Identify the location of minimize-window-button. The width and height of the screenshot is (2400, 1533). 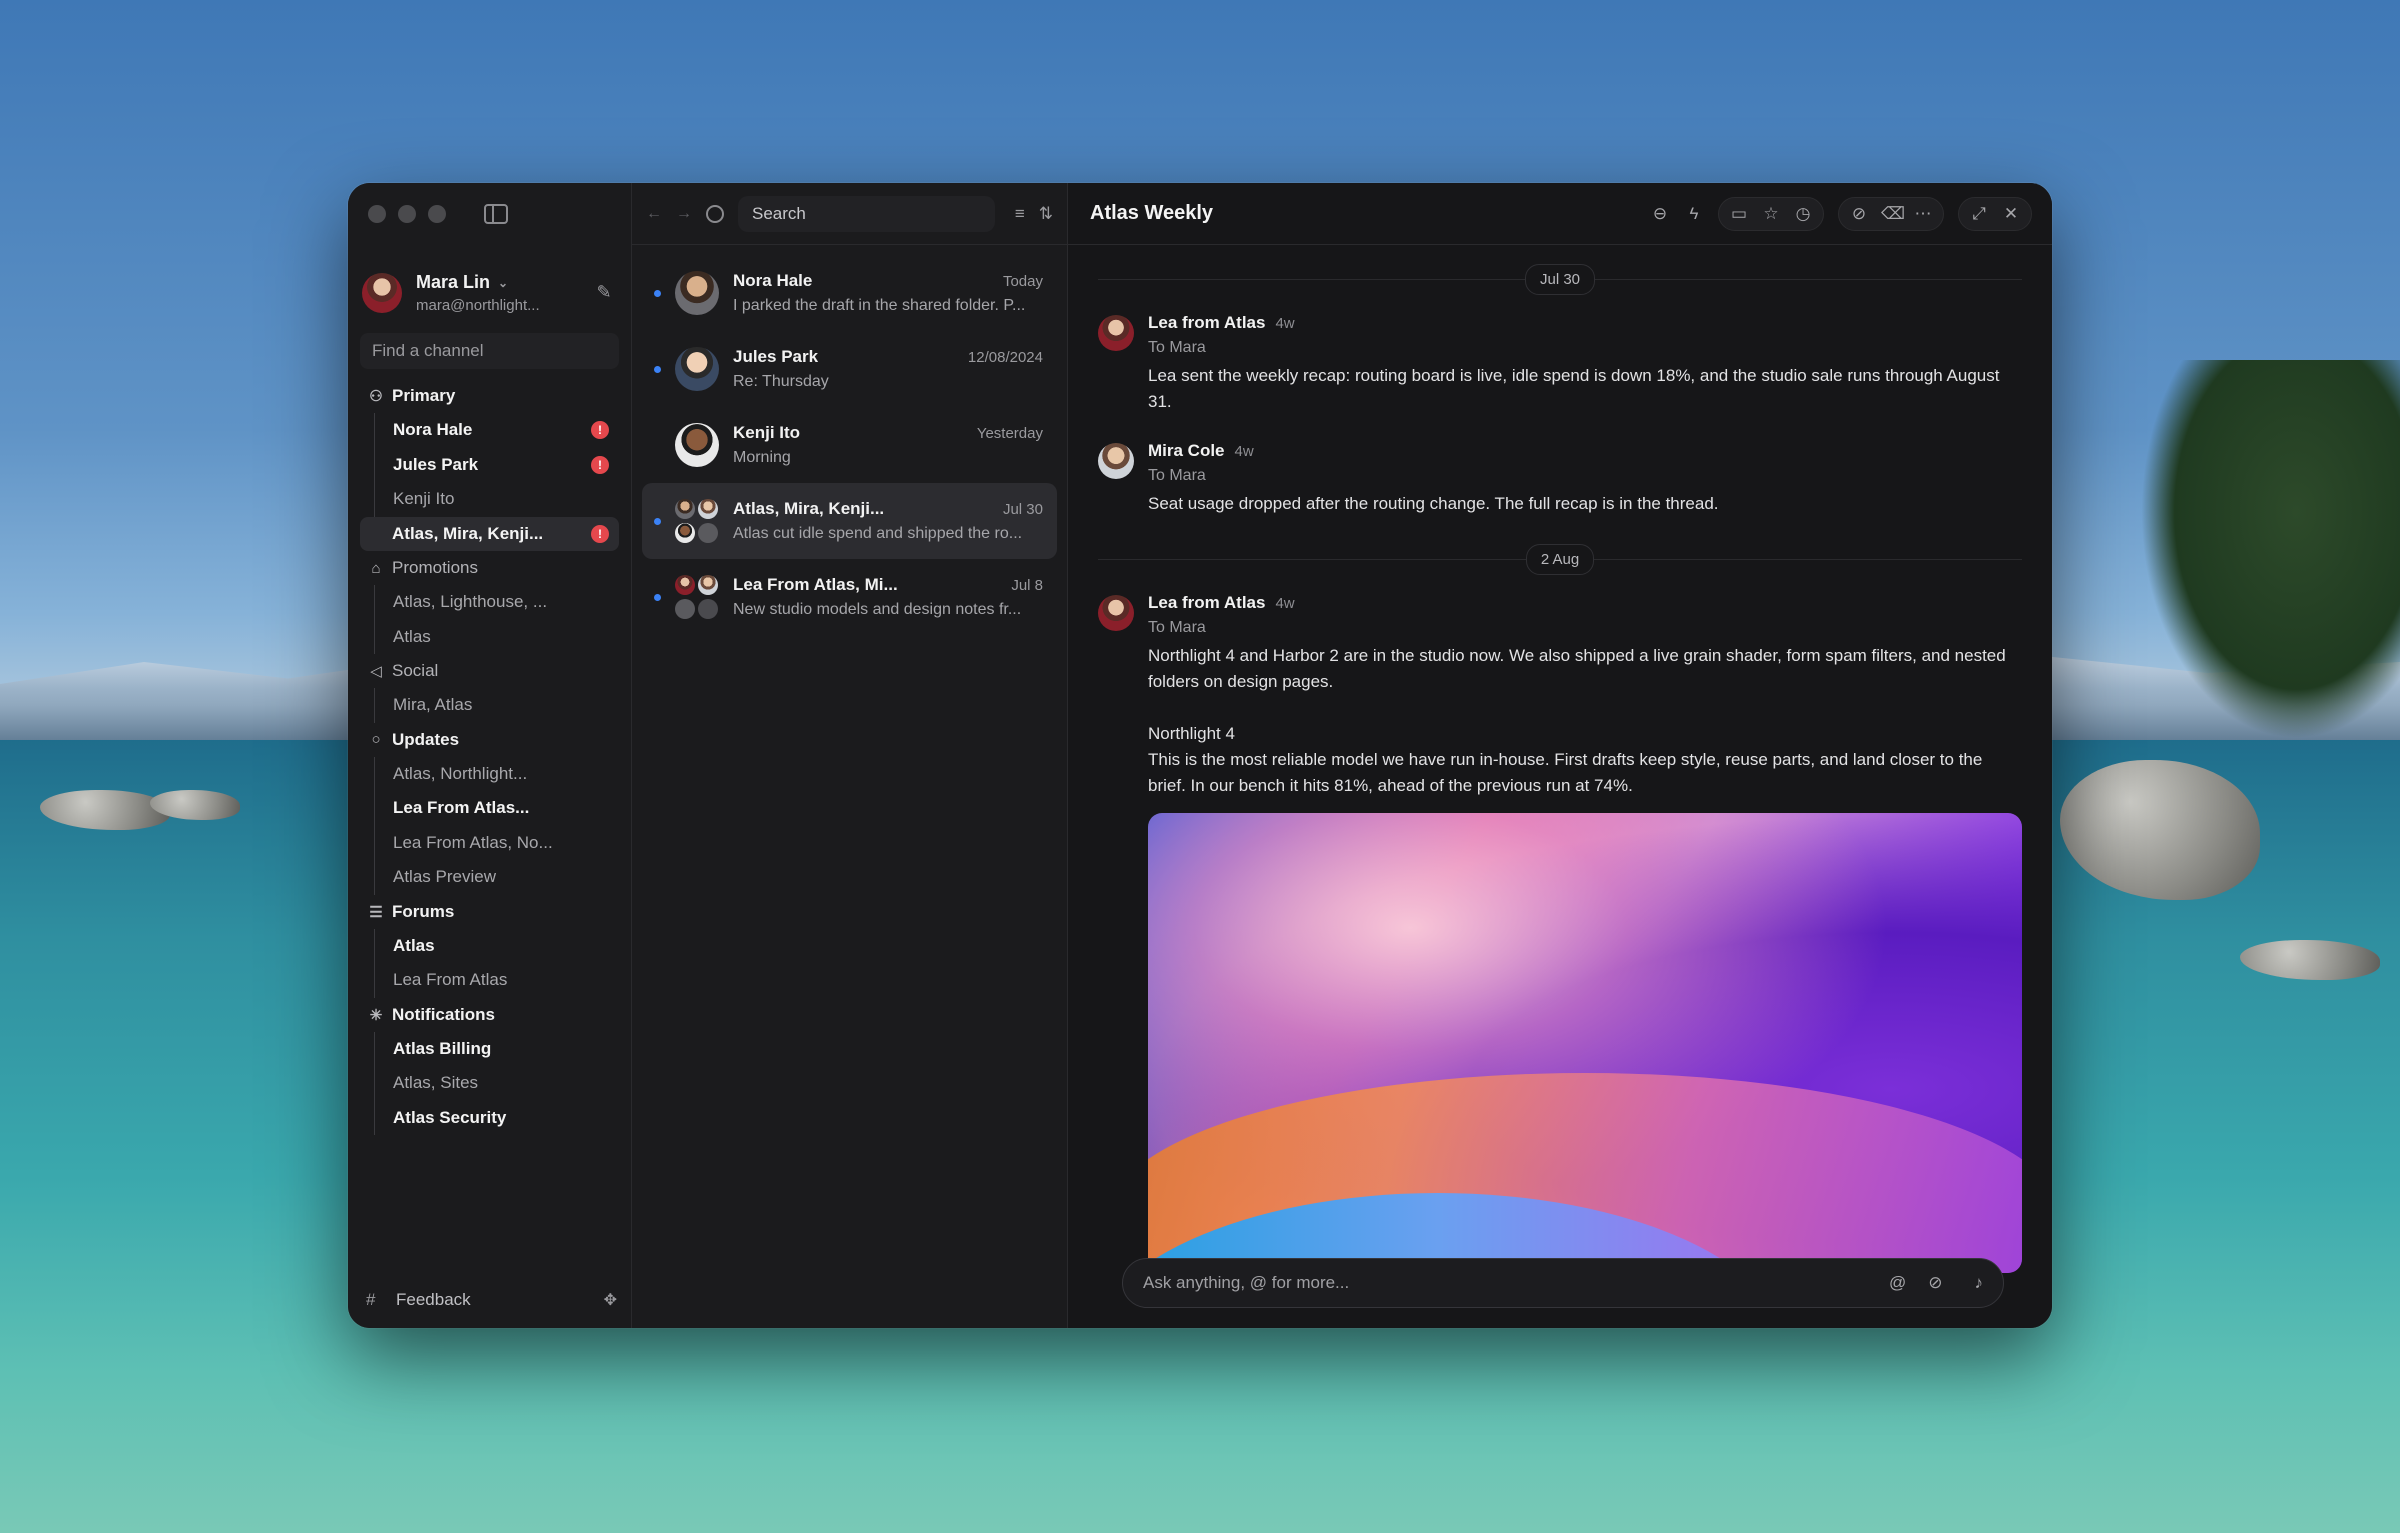
(407, 214).